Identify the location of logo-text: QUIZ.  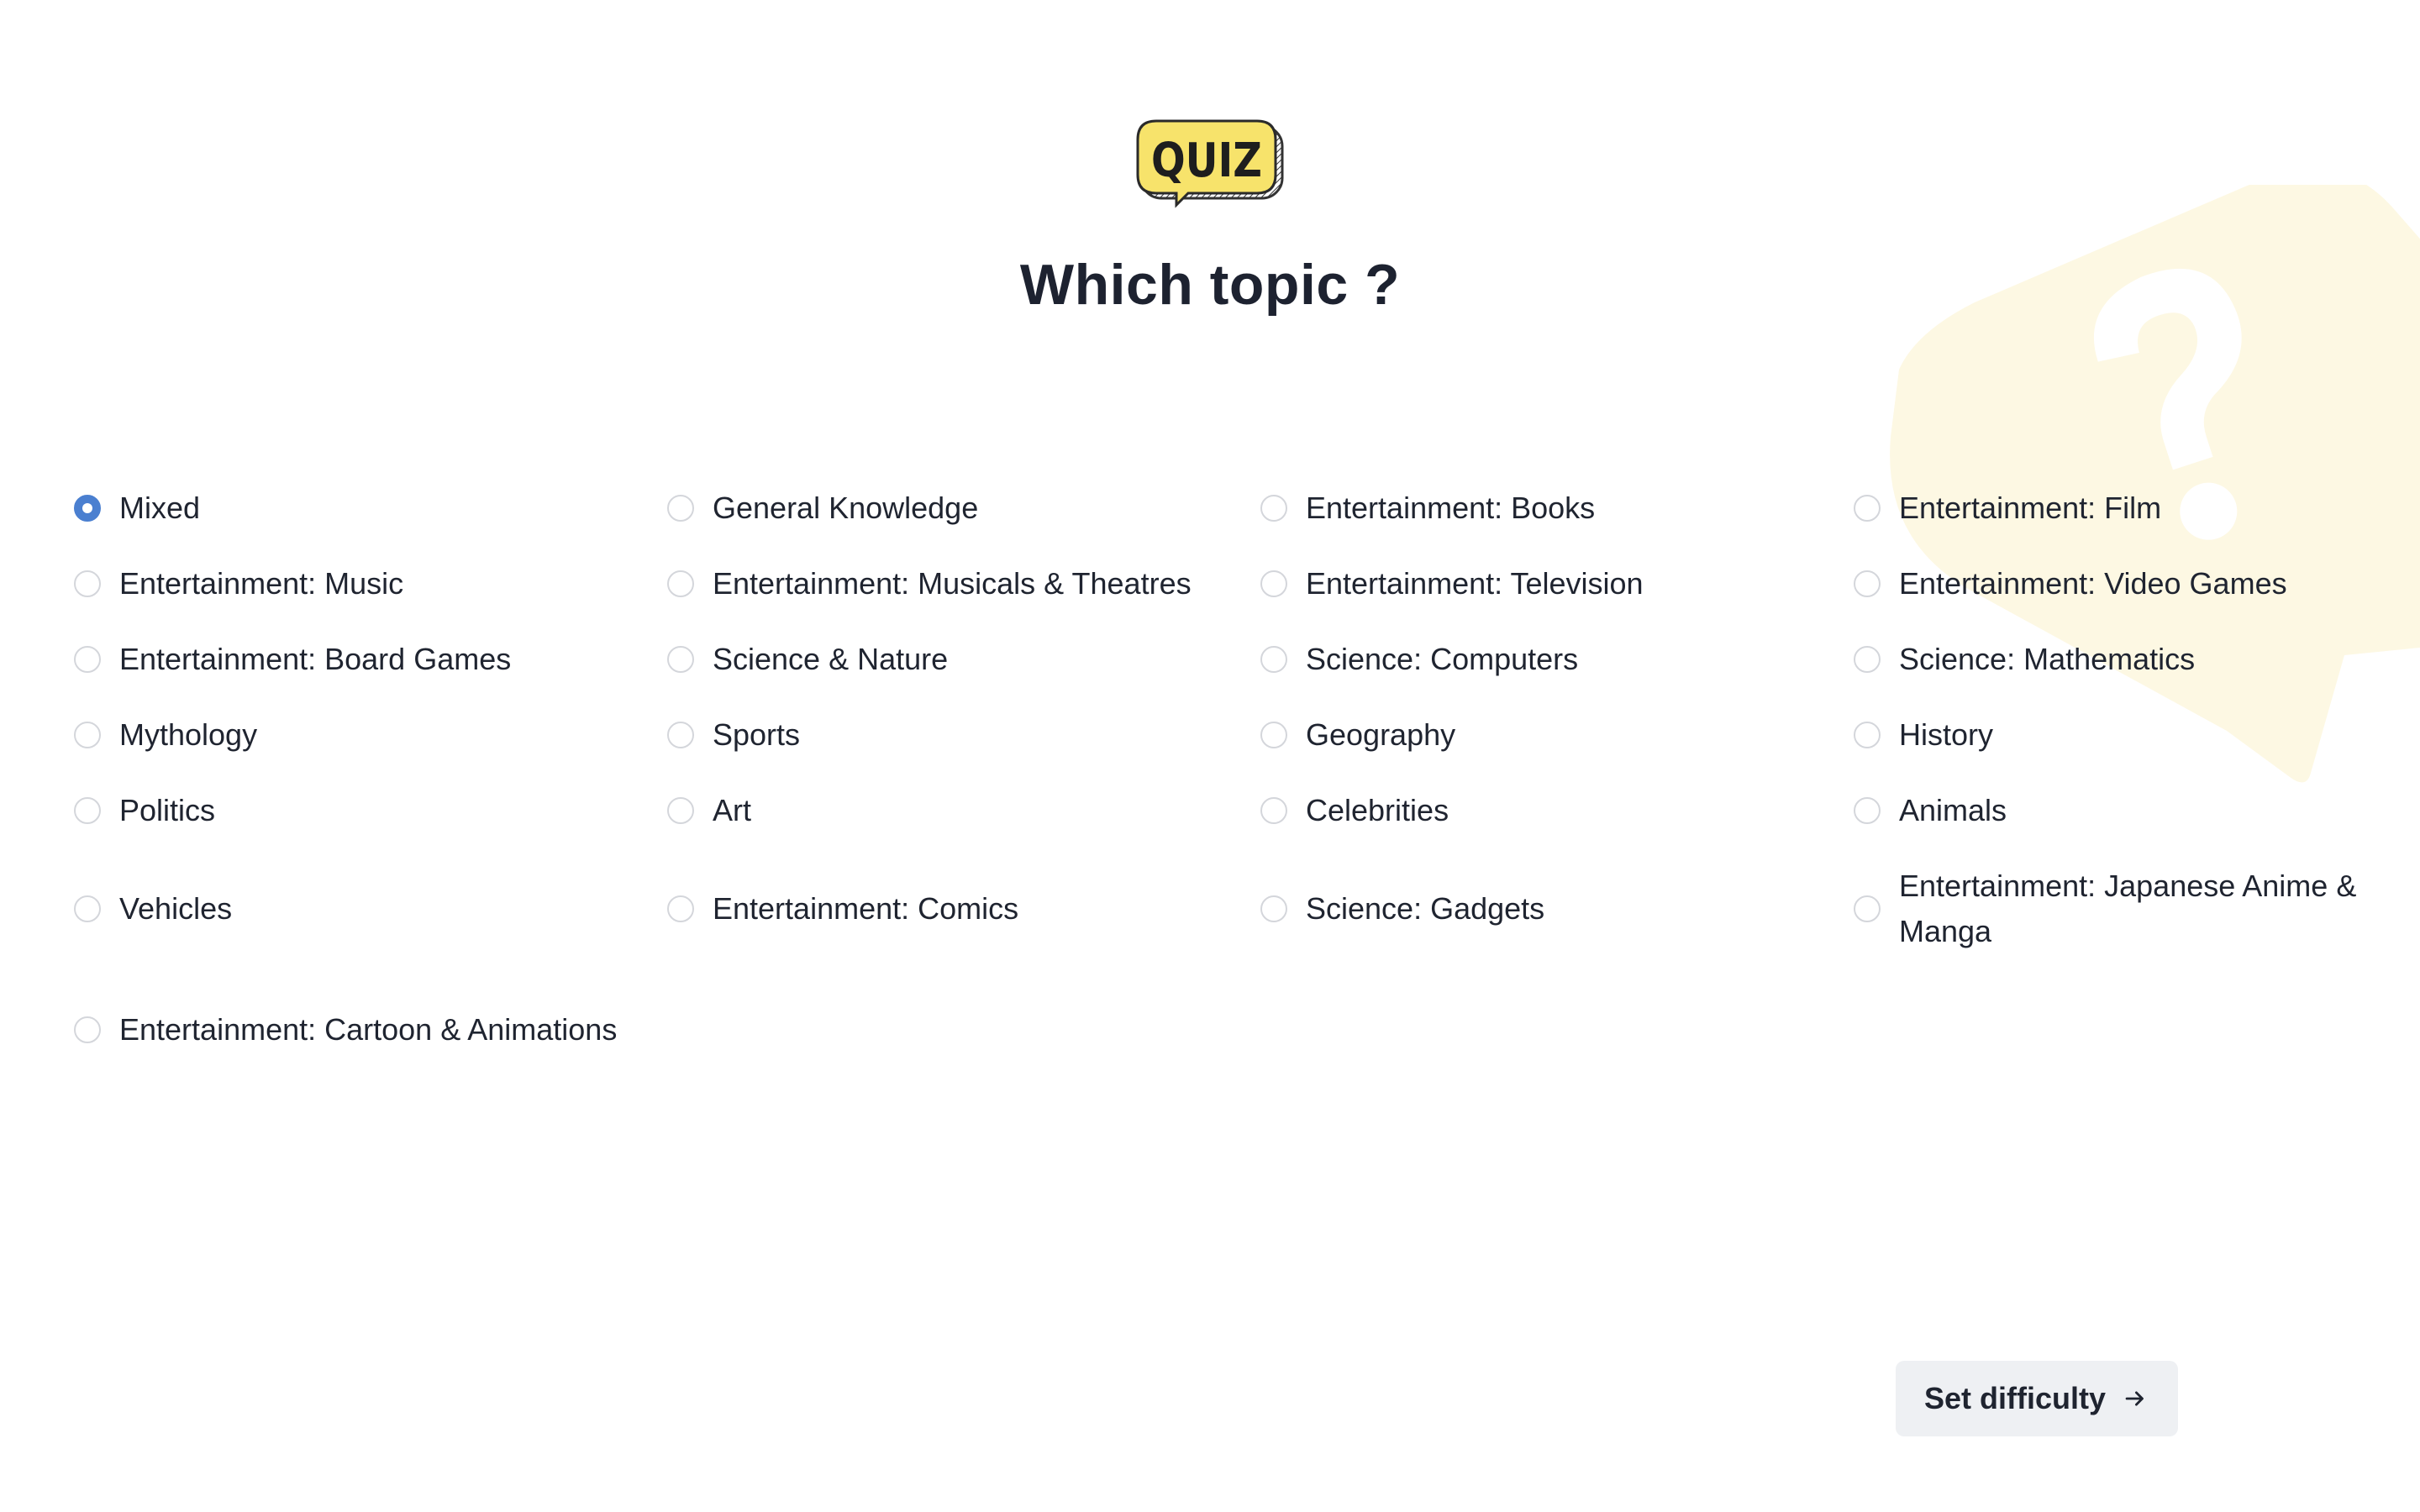
(1206, 161).